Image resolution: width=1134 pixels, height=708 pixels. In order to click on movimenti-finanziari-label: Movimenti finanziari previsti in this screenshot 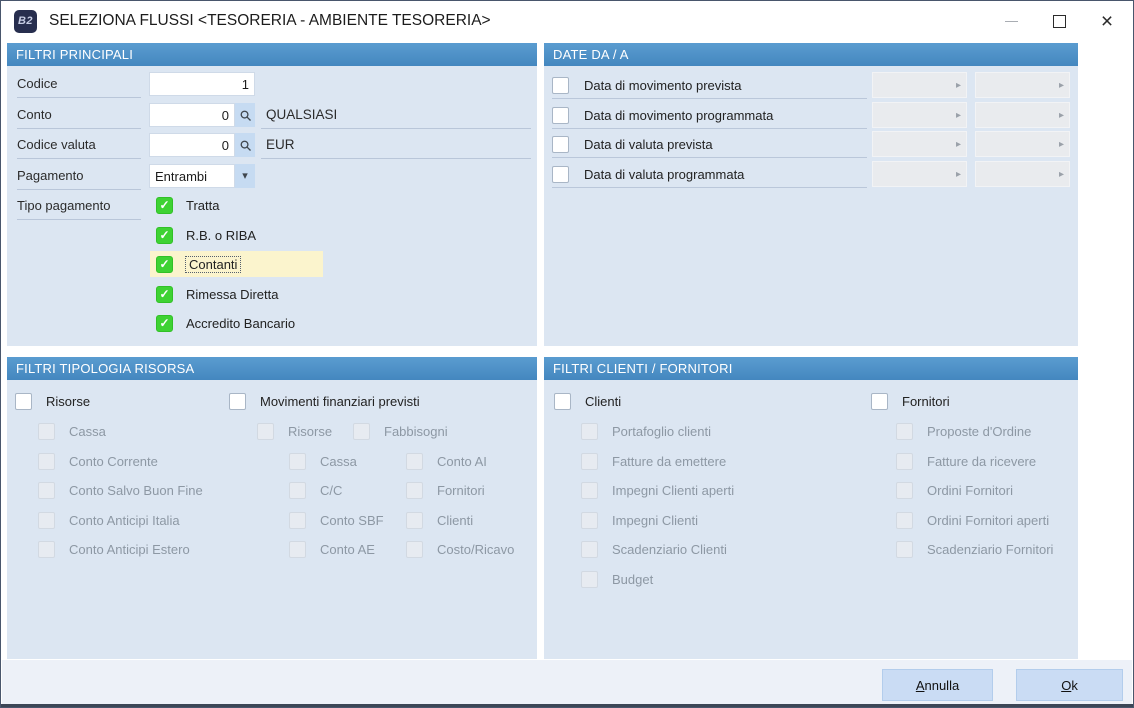, I will do `click(340, 401)`.